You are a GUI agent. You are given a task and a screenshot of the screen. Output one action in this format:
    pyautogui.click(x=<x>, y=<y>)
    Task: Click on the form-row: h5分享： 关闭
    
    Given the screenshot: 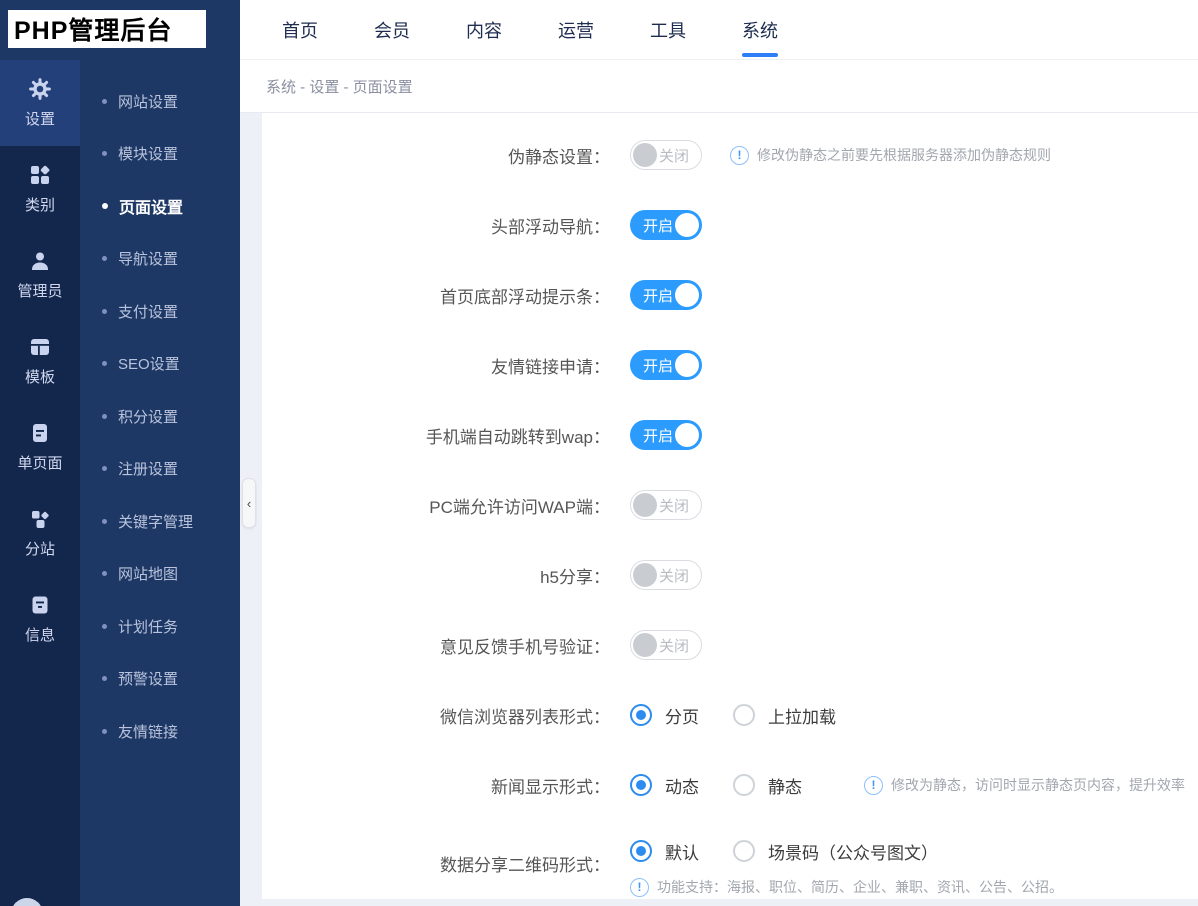 What is the action you would take?
    pyautogui.click(x=730, y=575)
    